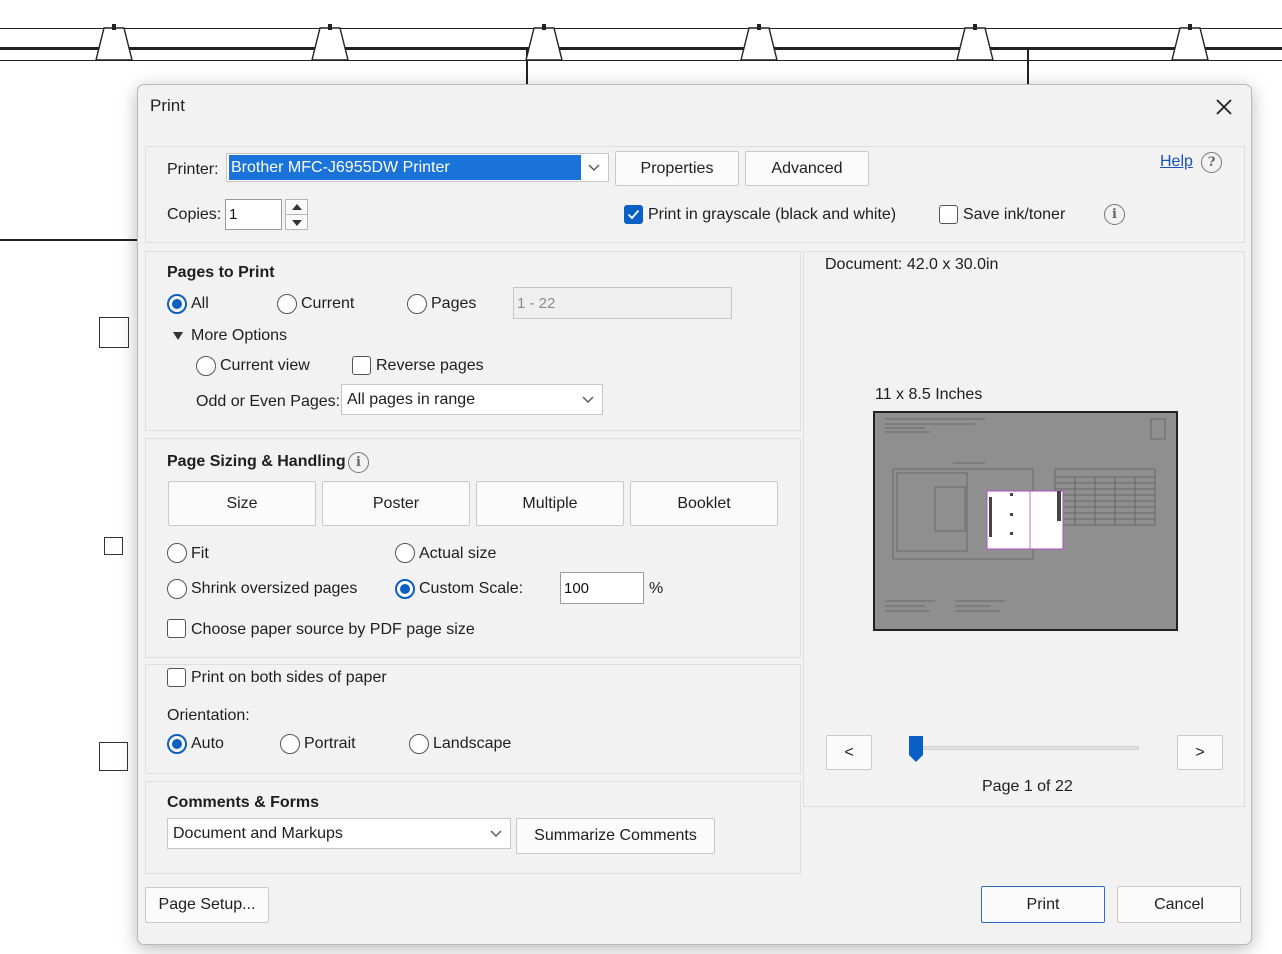  I want to click on odd-even-value: All pages in range, so click(411, 399).